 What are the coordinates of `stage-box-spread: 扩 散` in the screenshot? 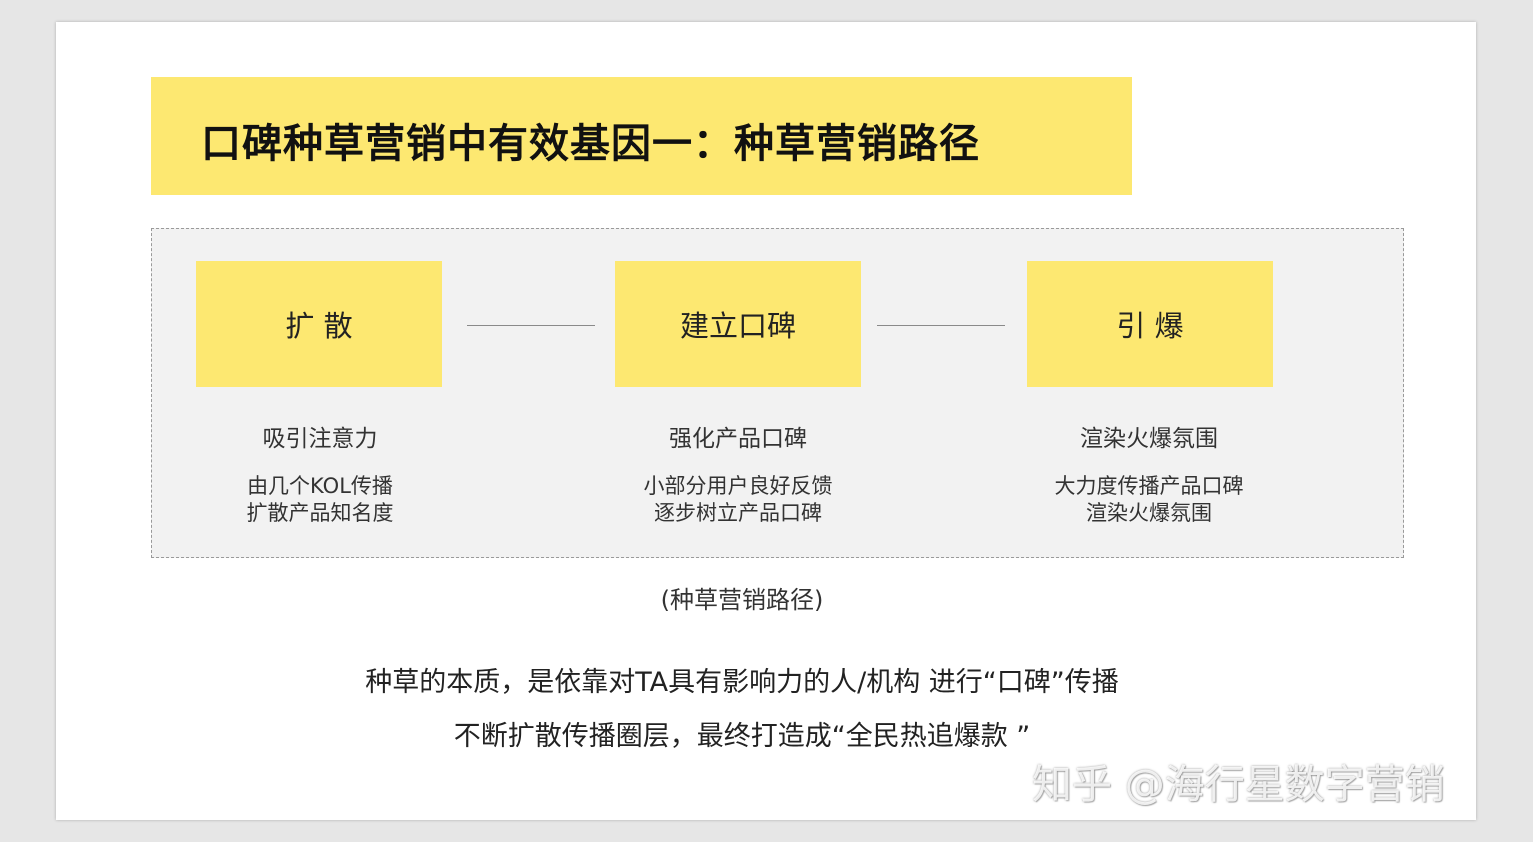 It's located at (319, 324).